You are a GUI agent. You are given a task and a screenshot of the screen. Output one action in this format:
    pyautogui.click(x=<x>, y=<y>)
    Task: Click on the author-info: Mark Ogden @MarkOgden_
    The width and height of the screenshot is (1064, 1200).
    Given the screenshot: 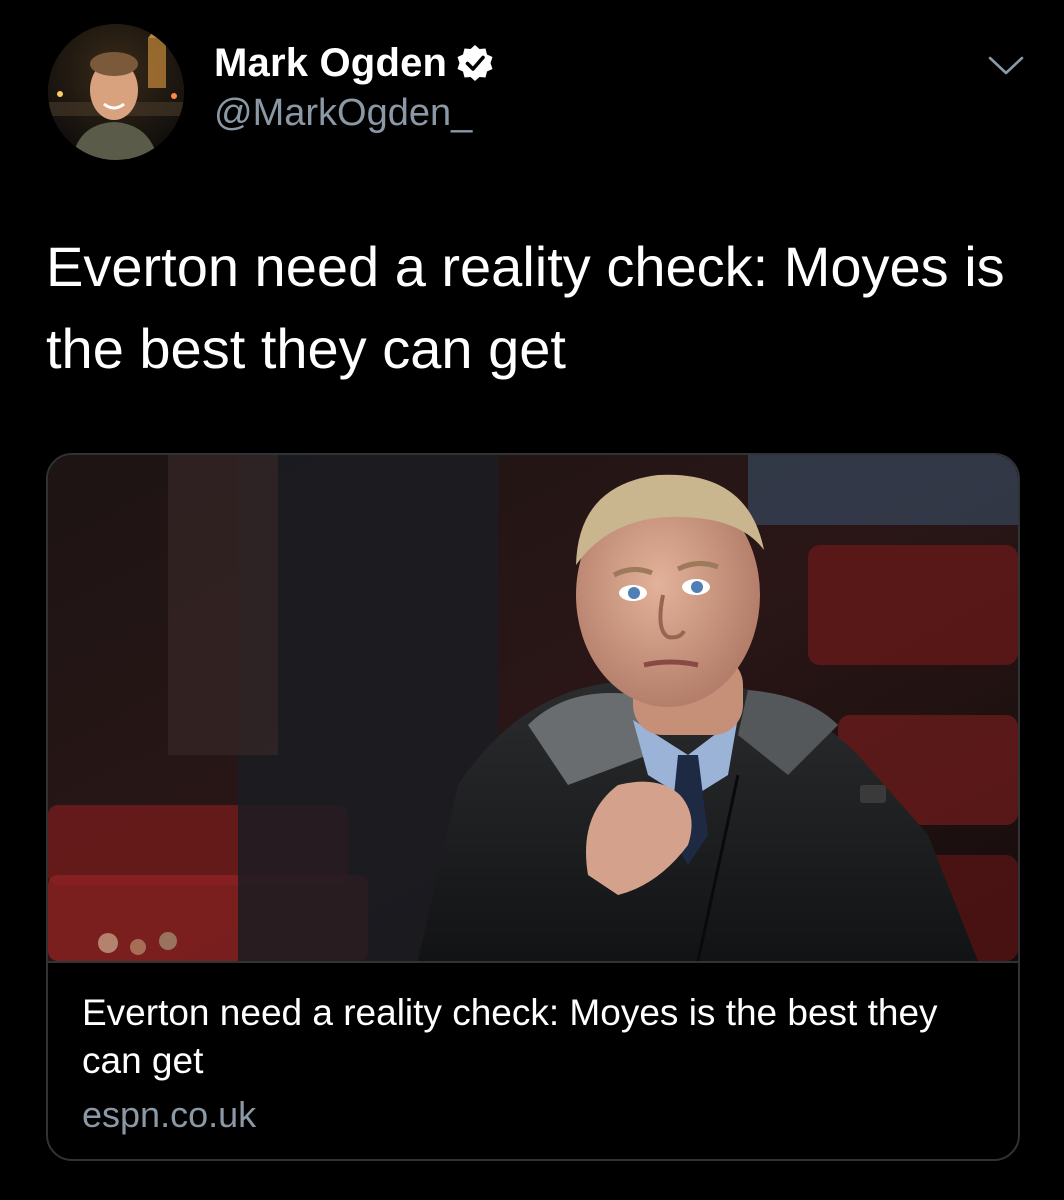 What is the action you would take?
    pyautogui.click(x=354, y=87)
    